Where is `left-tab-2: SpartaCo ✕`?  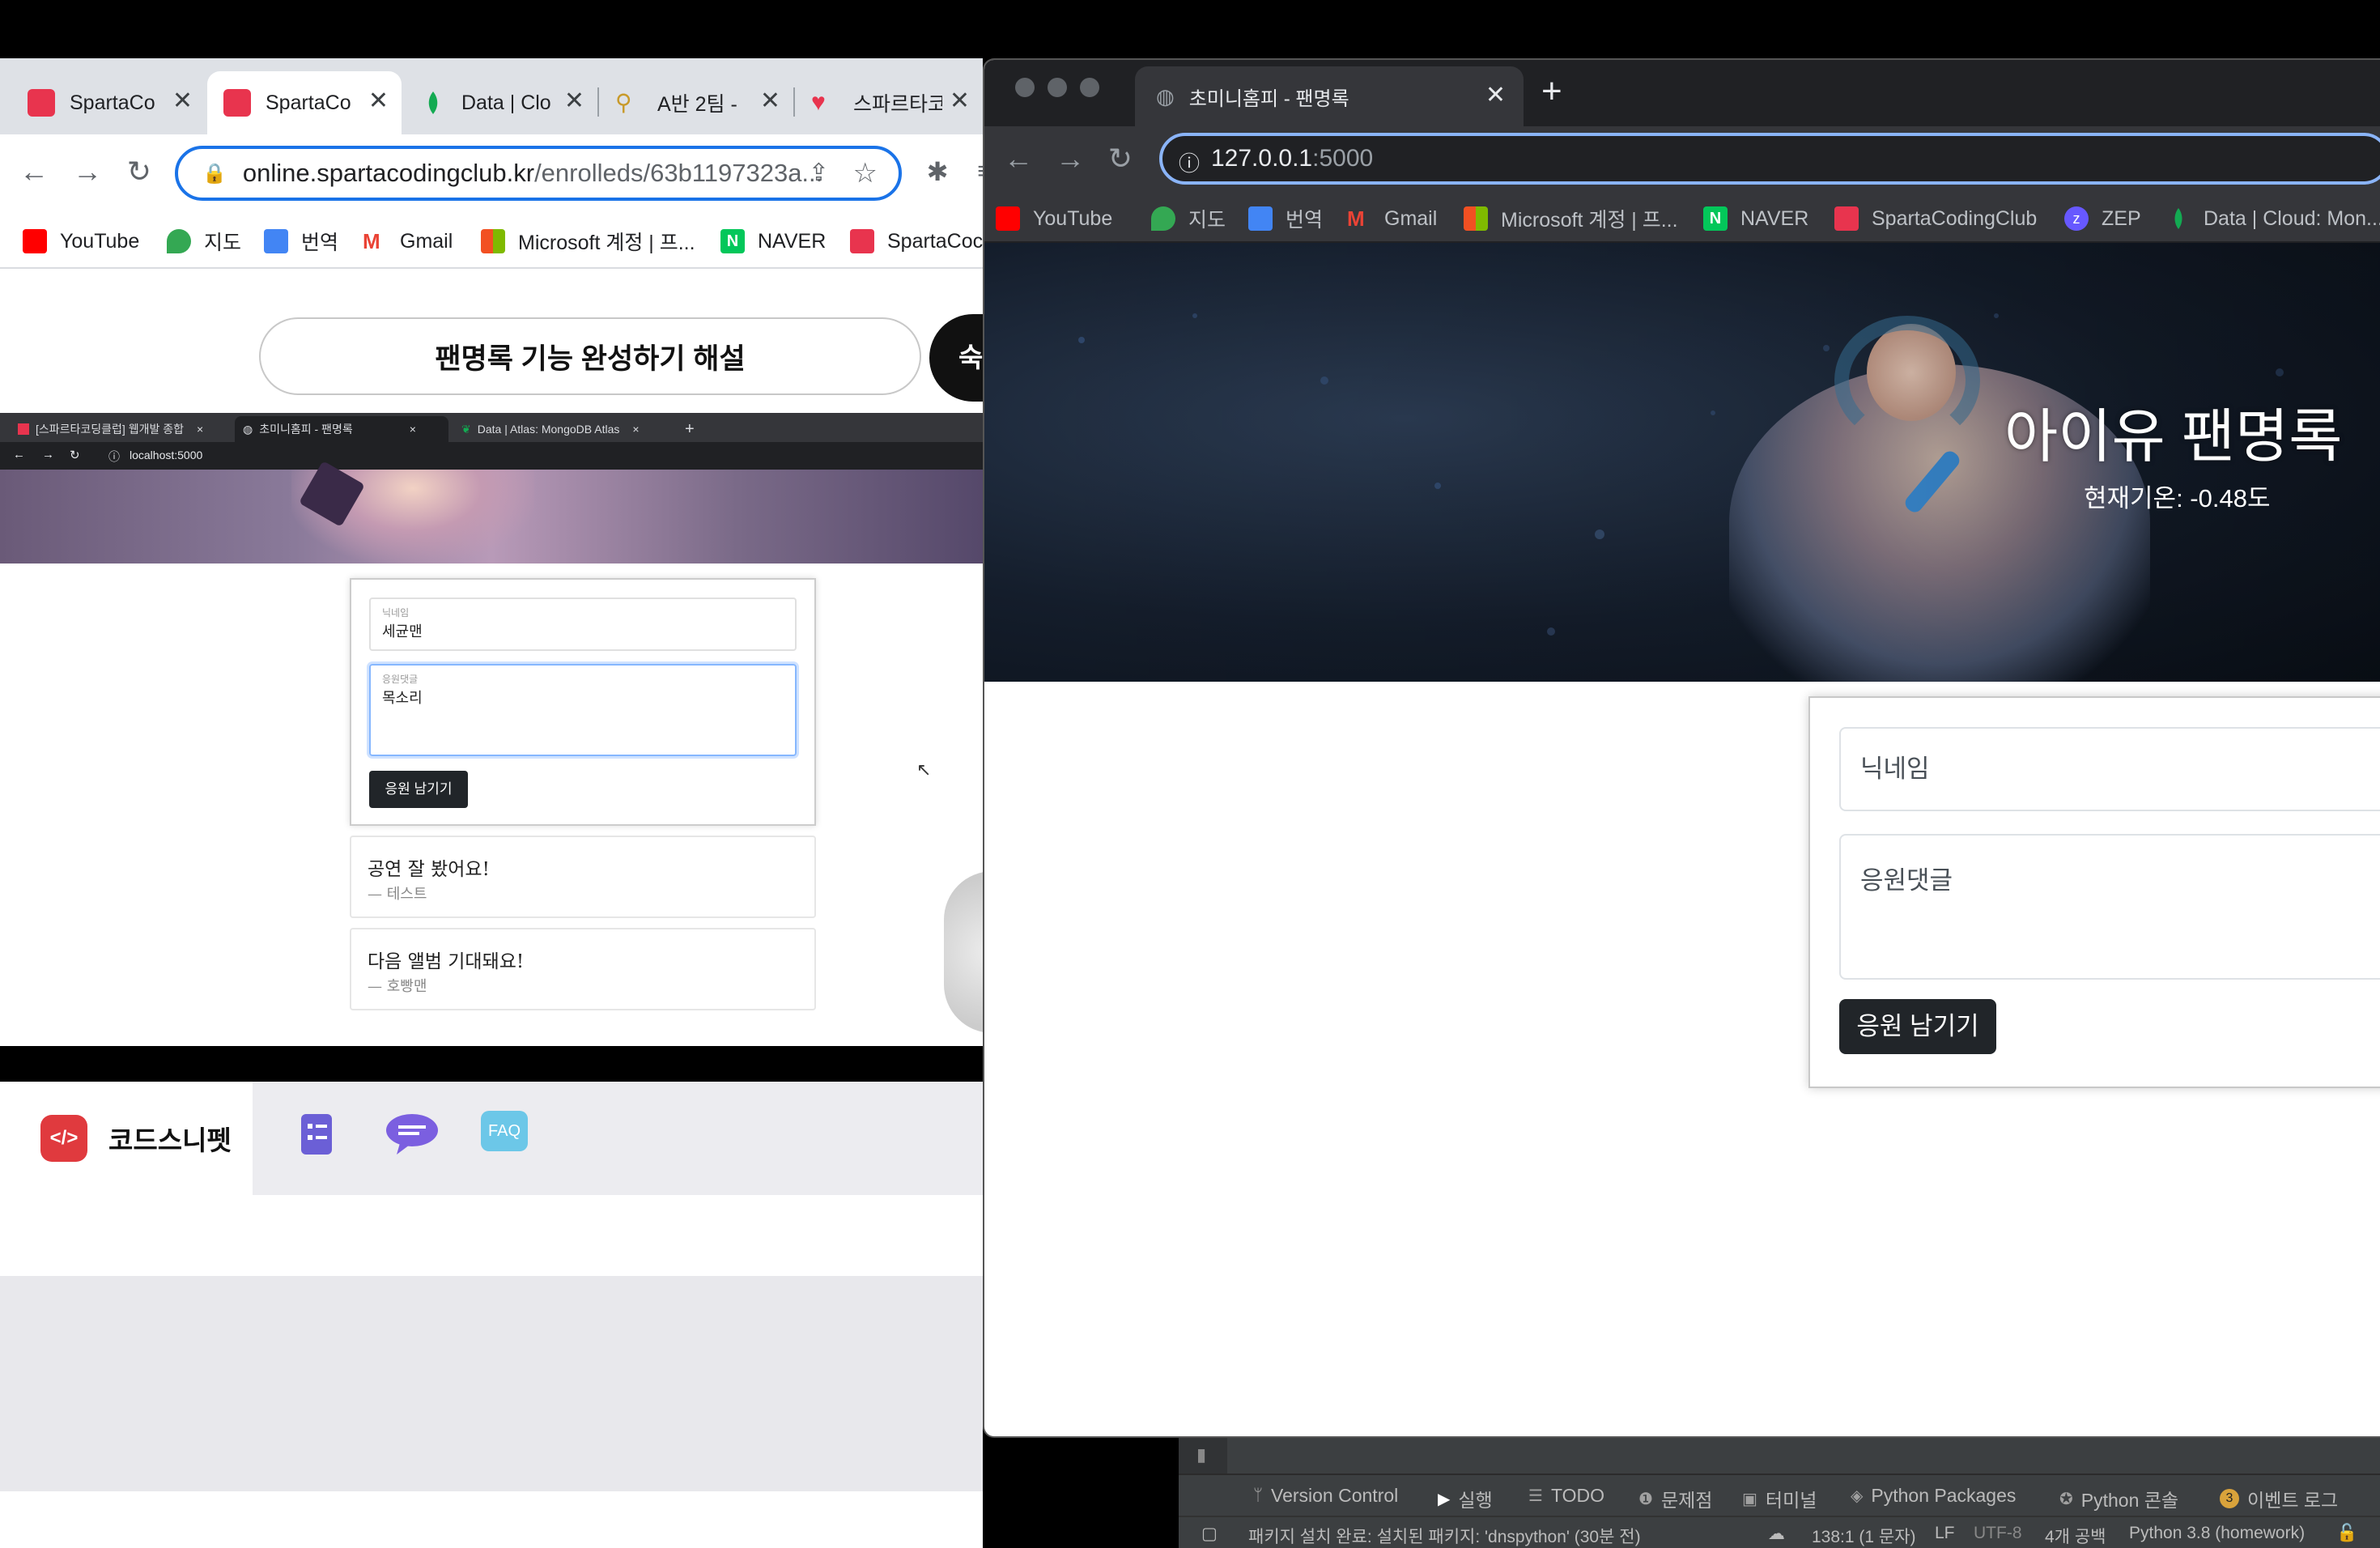
left-tab-2: SpartaCo ✕ is located at coordinates (305, 103).